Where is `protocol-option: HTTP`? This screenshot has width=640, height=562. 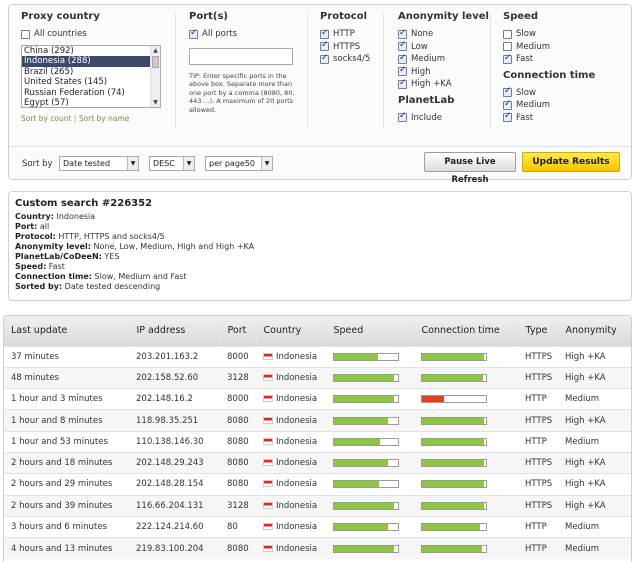
protocol-option: HTTP is located at coordinates (345, 34).